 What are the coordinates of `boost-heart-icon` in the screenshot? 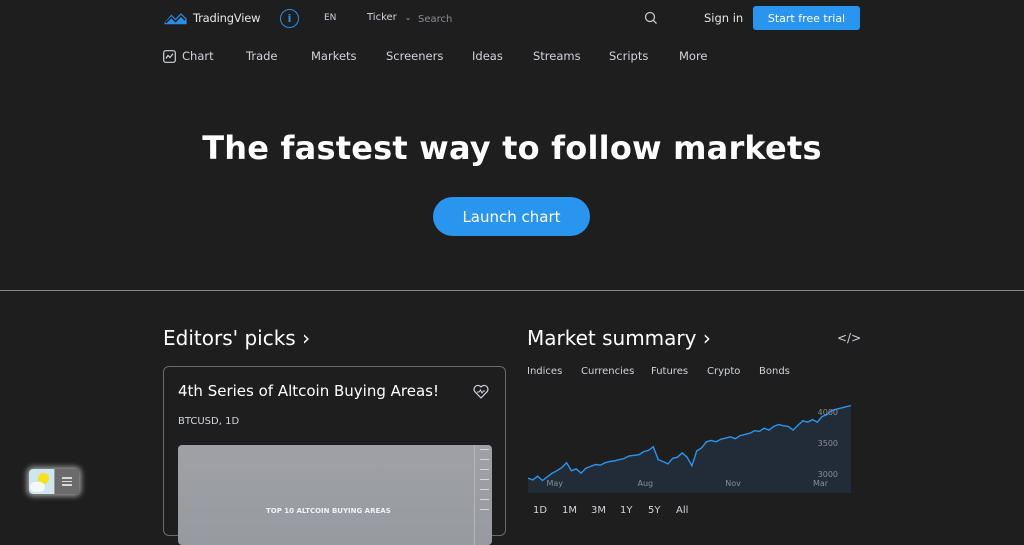 It's located at (481, 391).